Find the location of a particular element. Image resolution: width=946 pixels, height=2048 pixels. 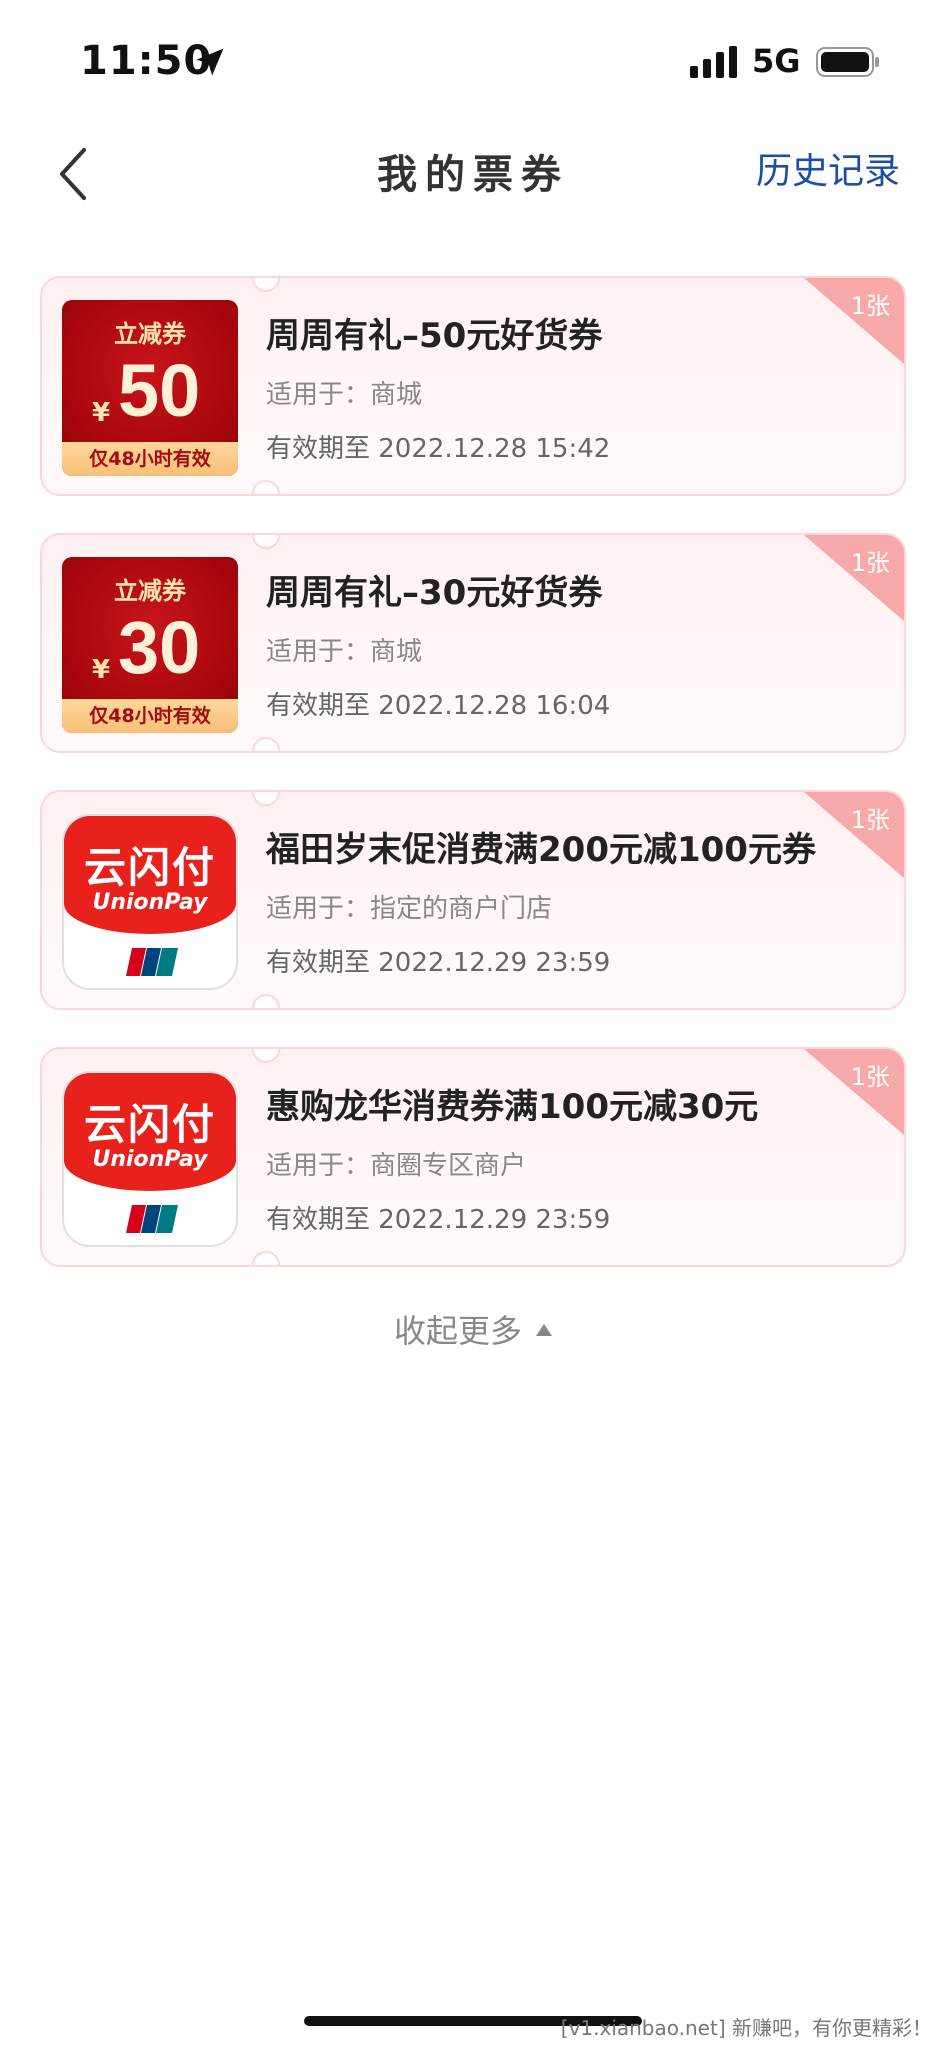

coupon-expiry: 有效期至 2022.12.28 16:04 is located at coordinates (438, 706).